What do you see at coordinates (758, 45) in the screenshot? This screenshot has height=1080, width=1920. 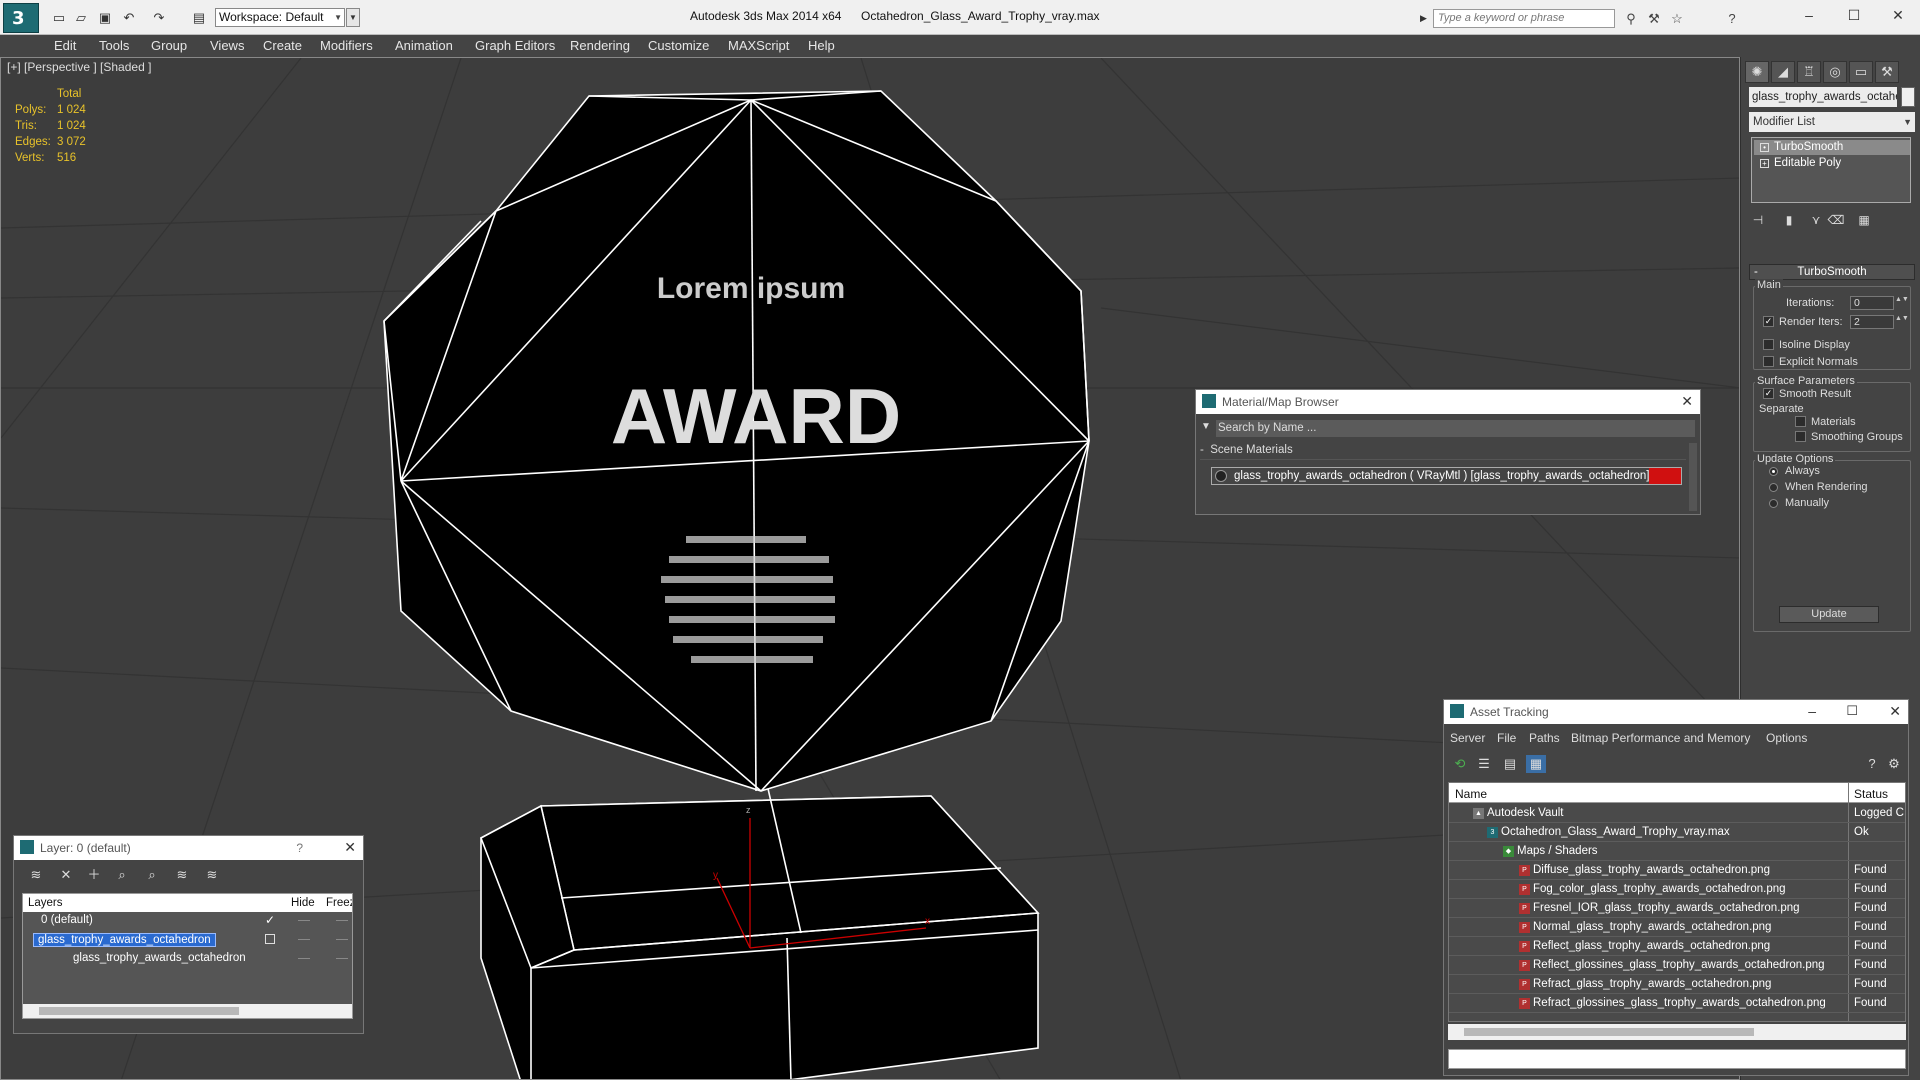 I see `menu-maxscript: MAXScript` at bounding box center [758, 45].